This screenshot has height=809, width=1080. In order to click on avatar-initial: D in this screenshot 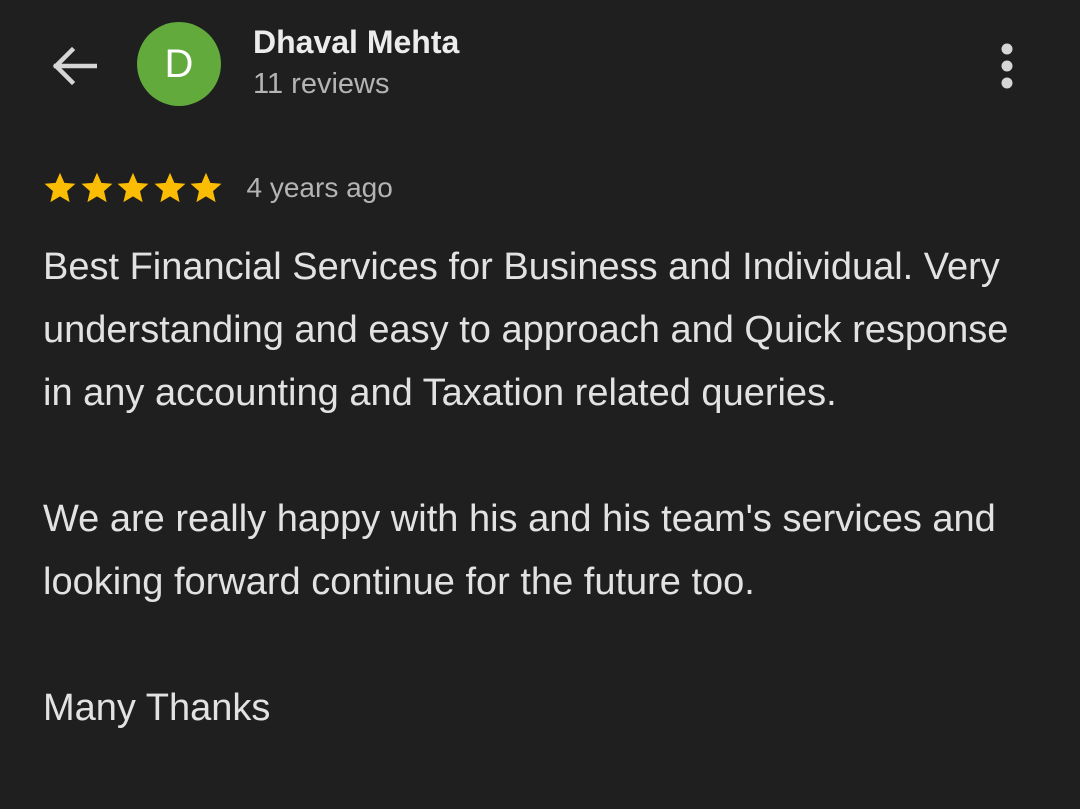, I will do `click(179, 63)`.